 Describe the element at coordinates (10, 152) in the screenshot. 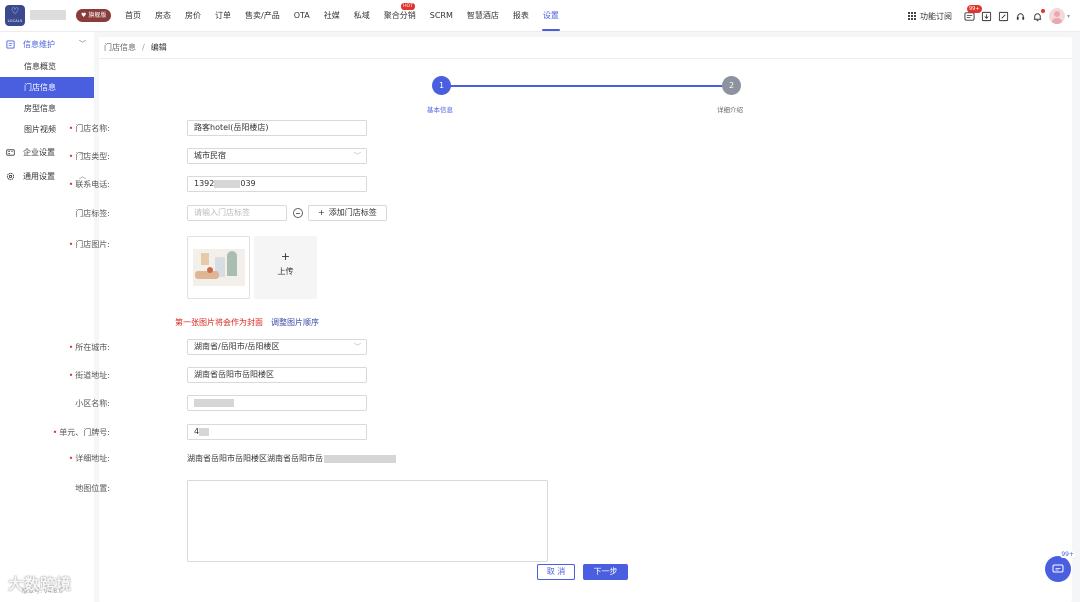

I see `enterprise-icon` at that location.